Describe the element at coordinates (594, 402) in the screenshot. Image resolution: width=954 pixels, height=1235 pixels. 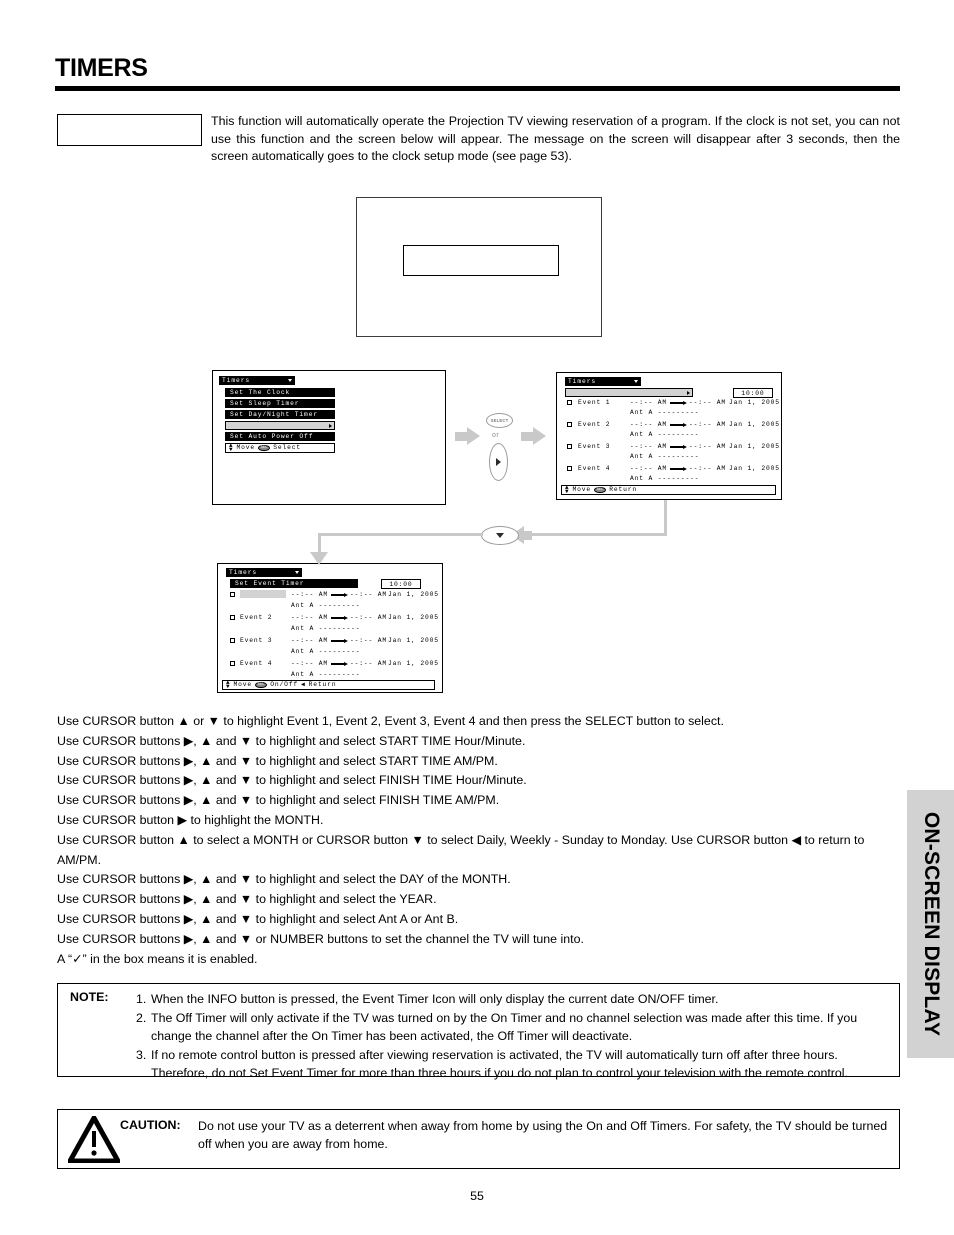
I see `event-name: Event 1` at that location.